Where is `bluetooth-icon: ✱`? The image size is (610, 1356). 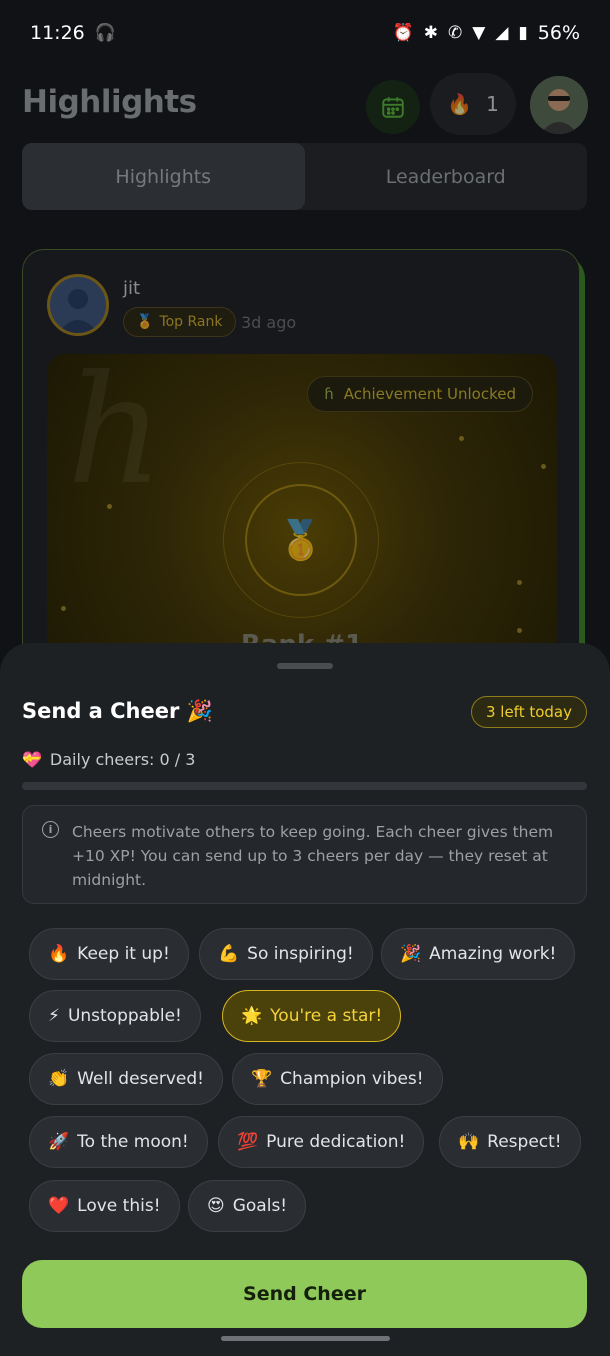
bluetooth-icon: ✱ is located at coordinates (430, 32).